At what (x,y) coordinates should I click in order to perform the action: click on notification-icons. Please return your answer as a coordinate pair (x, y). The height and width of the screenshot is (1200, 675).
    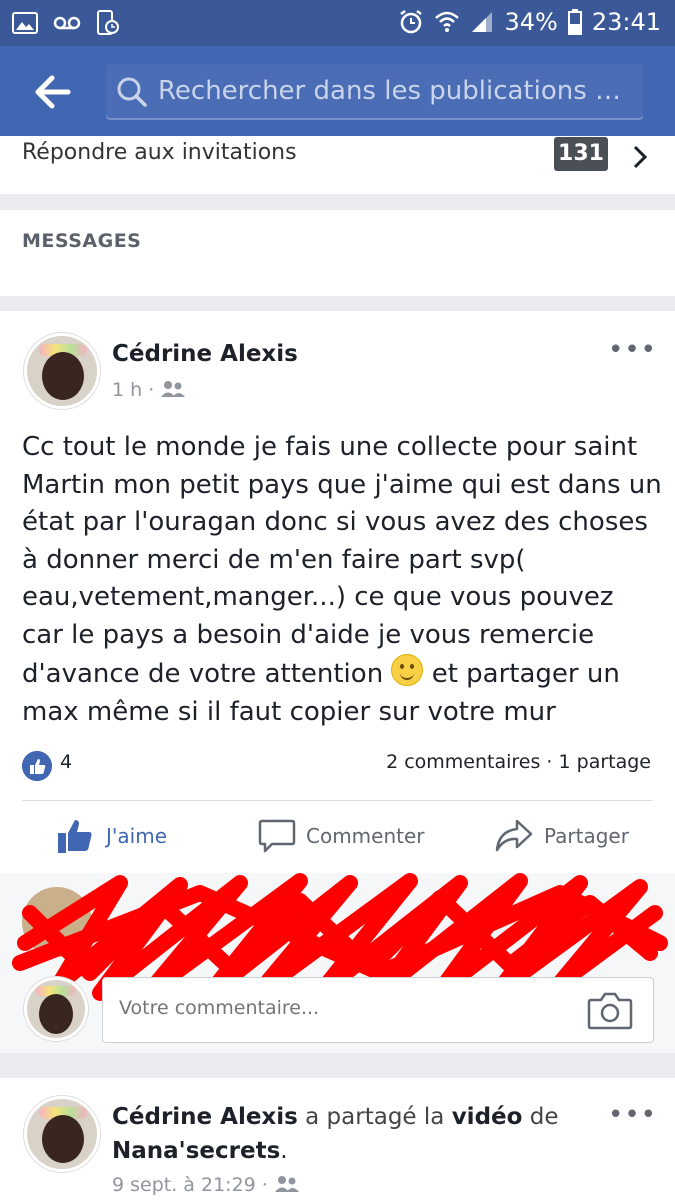
    Looking at the image, I should click on (66, 23).